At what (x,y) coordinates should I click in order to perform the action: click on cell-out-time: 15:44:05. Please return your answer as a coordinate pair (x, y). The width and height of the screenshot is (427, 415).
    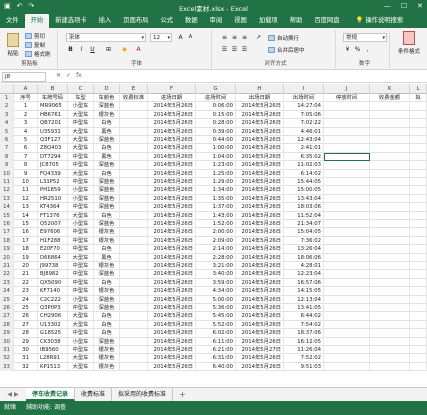
    Looking at the image, I should click on (304, 182).